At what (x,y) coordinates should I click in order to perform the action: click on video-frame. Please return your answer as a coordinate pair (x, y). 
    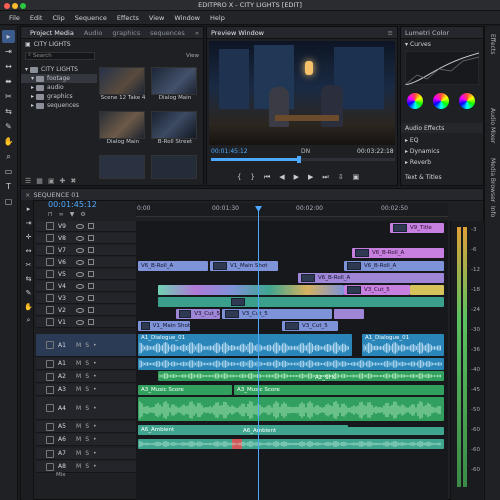
    Looking at the image, I should click on (302, 93).